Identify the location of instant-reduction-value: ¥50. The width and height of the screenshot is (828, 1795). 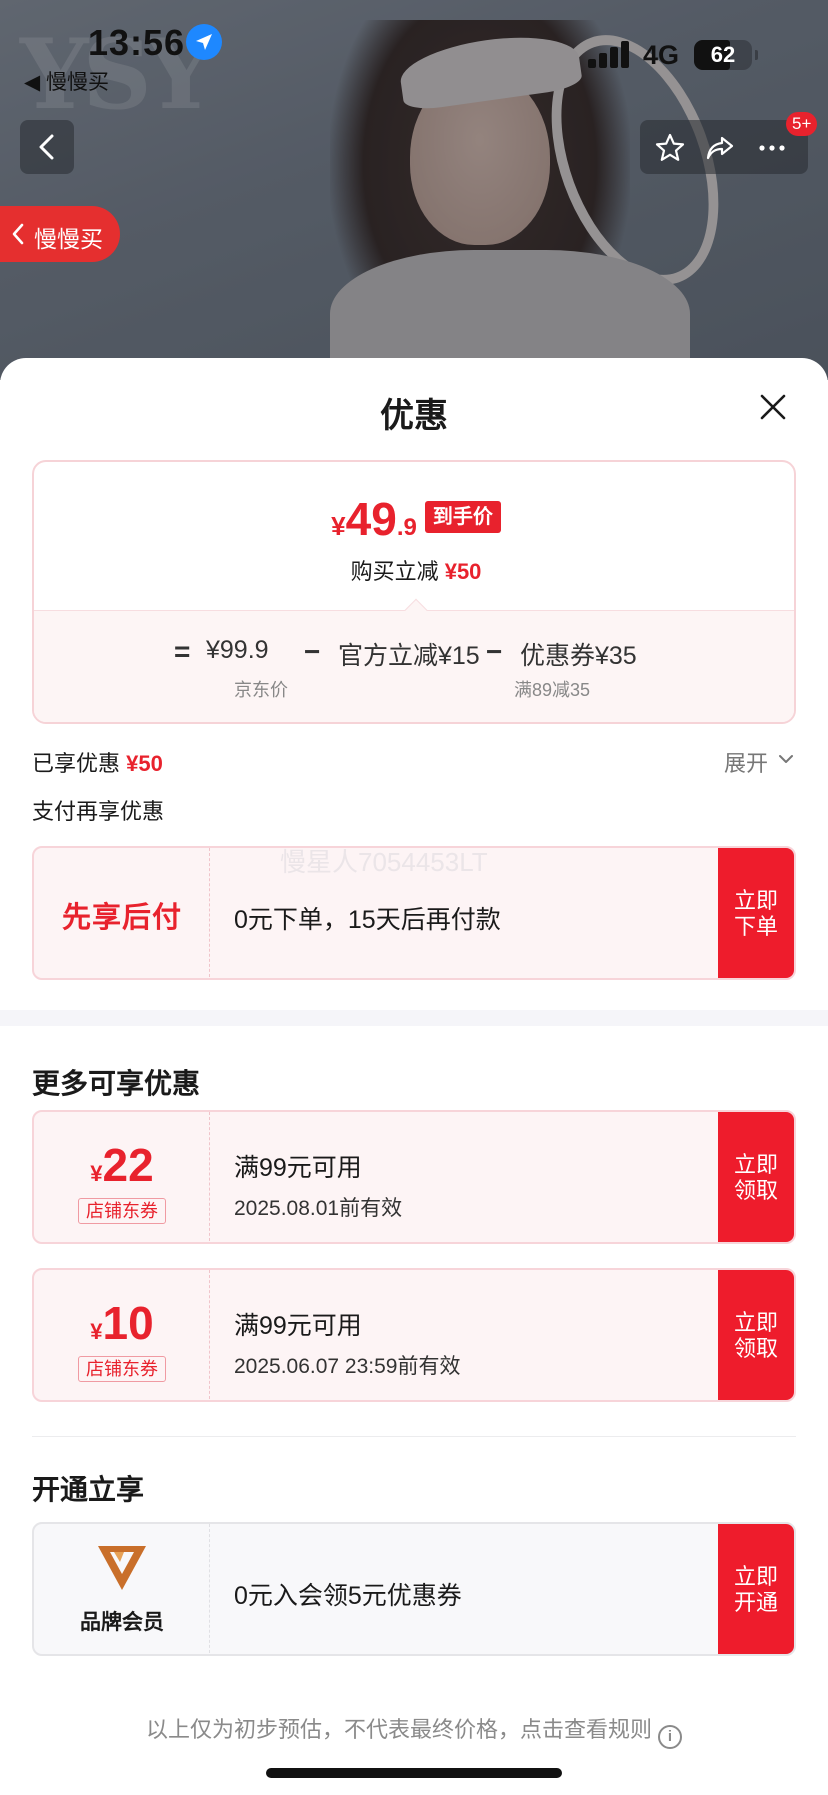
(463, 571).